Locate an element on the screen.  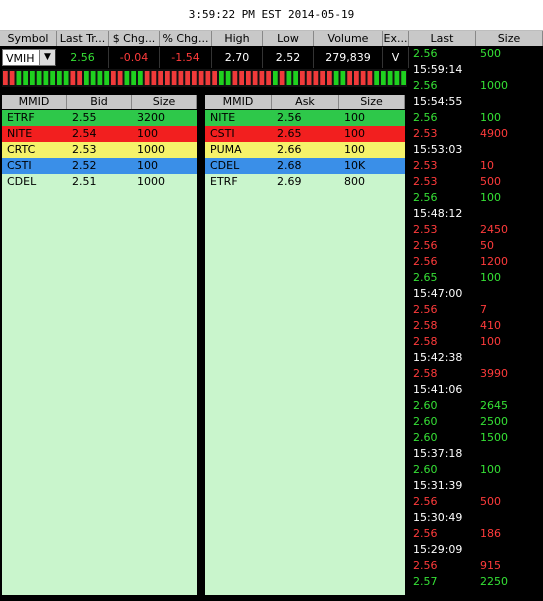
trade-row: 2.60 2500 is located at coordinates (476, 422).